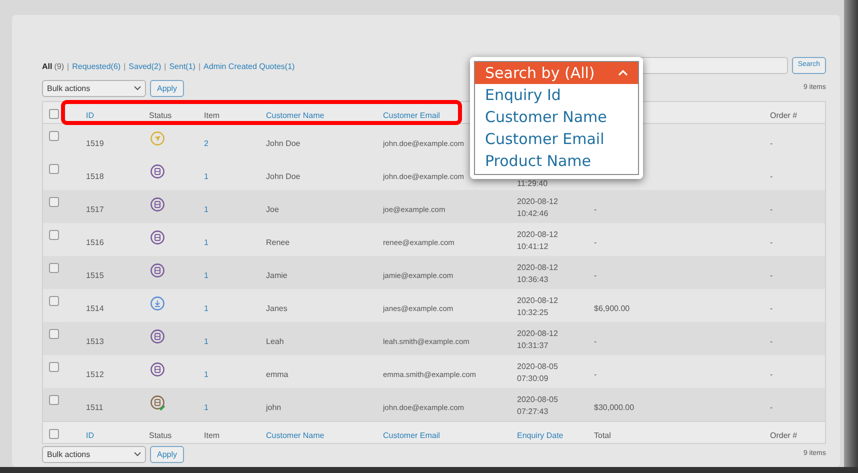 This screenshot has height=473, width=858. What do you see at coordinates (95, 407) in the screenshot?
I see `table-cell: 1511` at bounding box center [95, 407].